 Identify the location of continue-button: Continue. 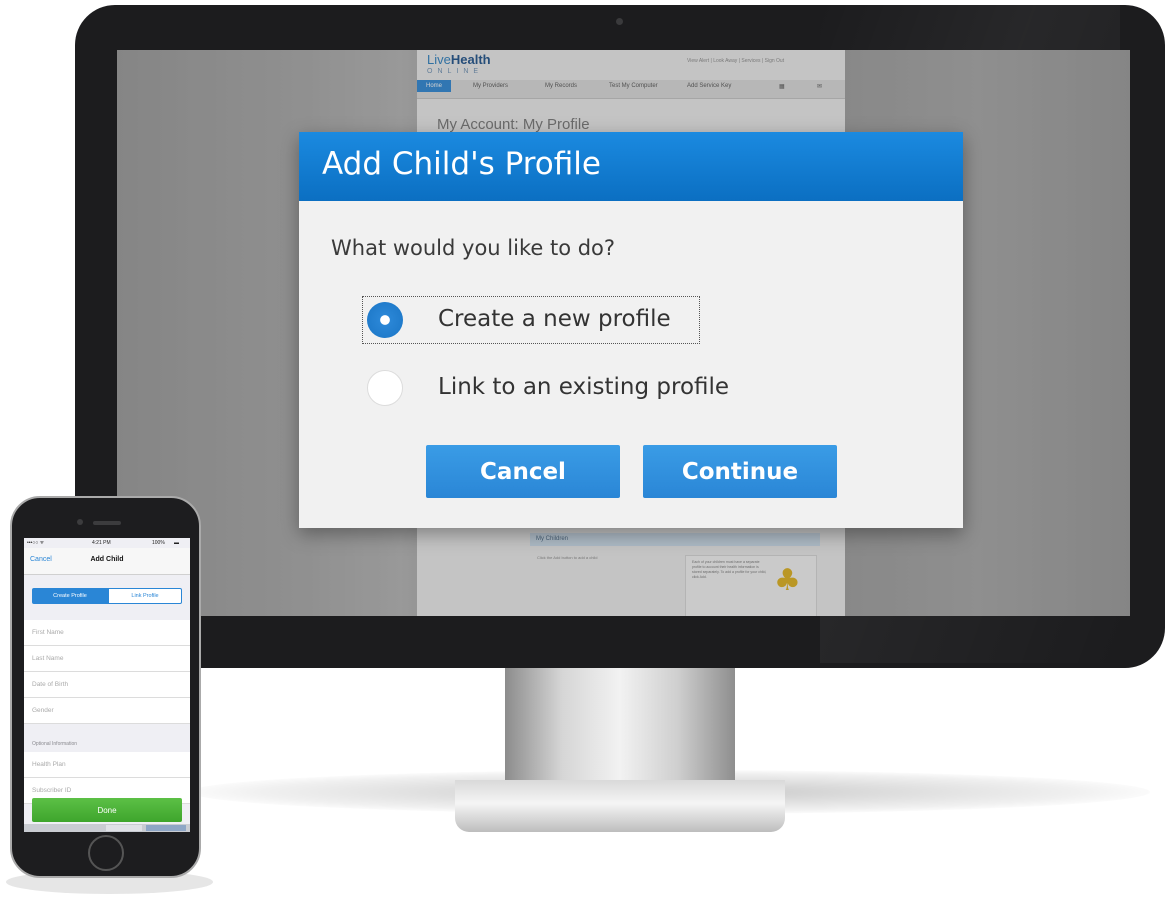
(740, 471).